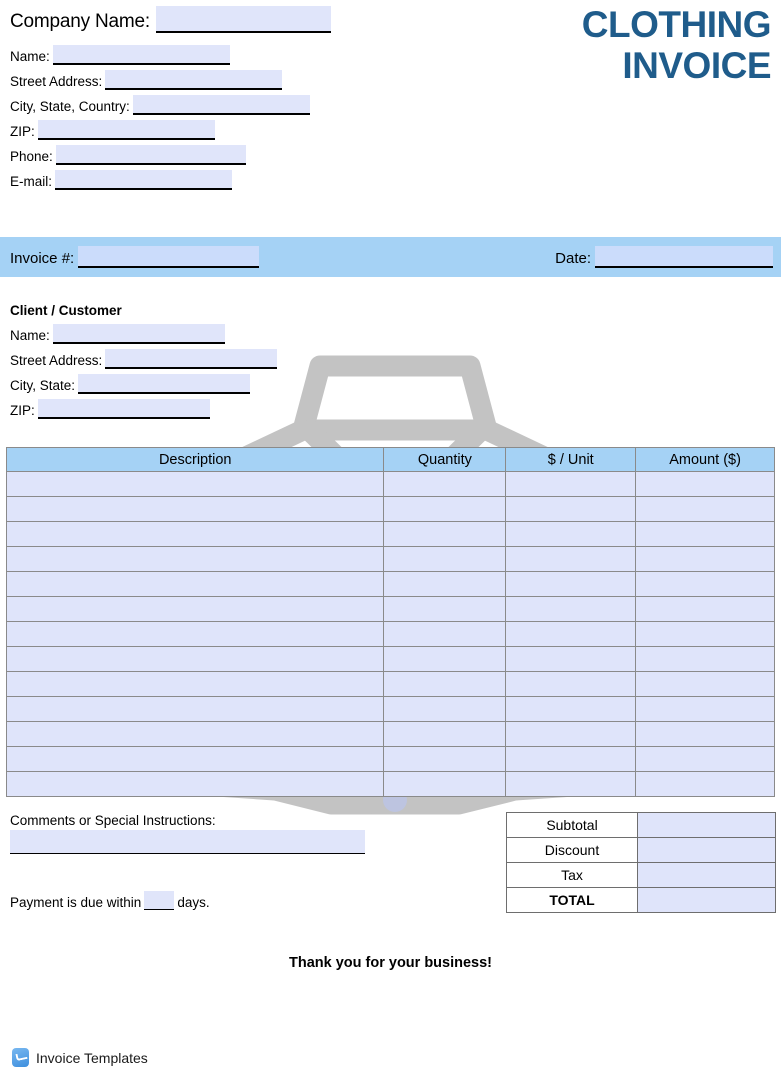 The height and width of the screenshot is (1086, 781). What do you see at coordinates (243, 19) in the screenshot?
I see `company-name-input` at bounding box center [243, 19].